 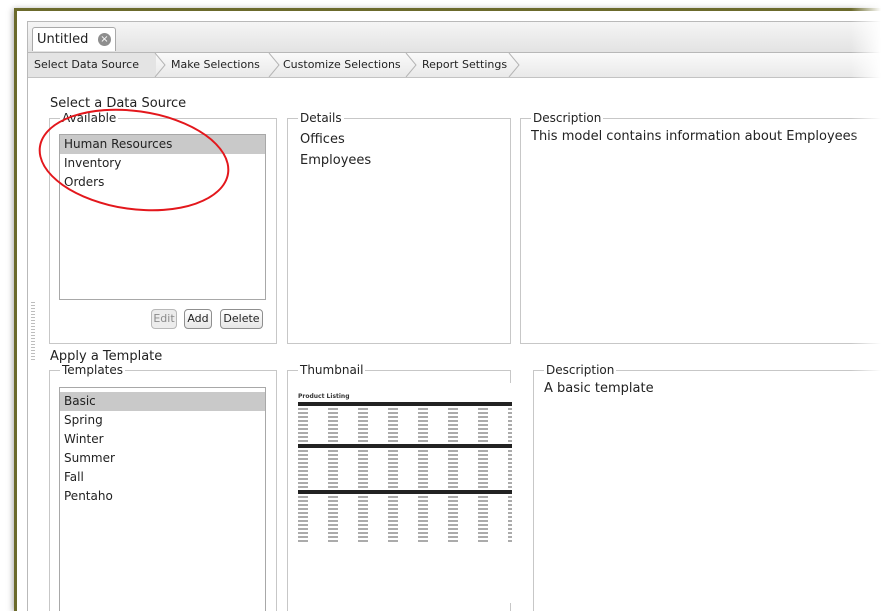 I want to click on step-label: Make Selections, so click(x=215, y=64).